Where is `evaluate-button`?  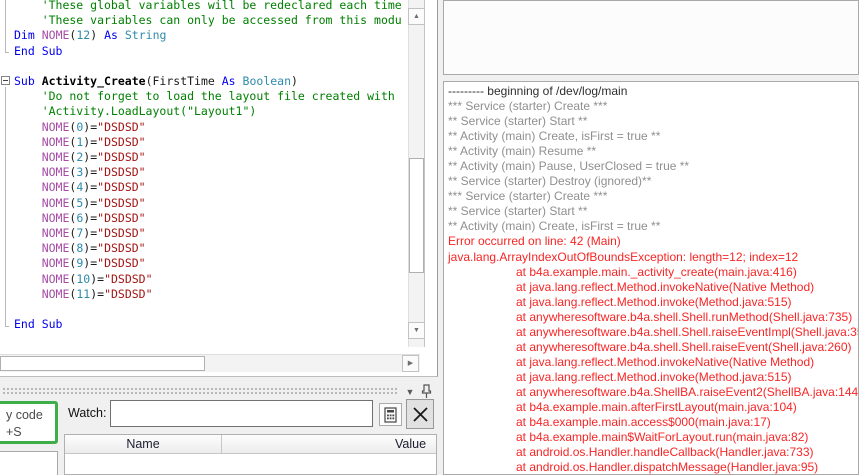
evaluate-button is located at coordinates (390, 414).